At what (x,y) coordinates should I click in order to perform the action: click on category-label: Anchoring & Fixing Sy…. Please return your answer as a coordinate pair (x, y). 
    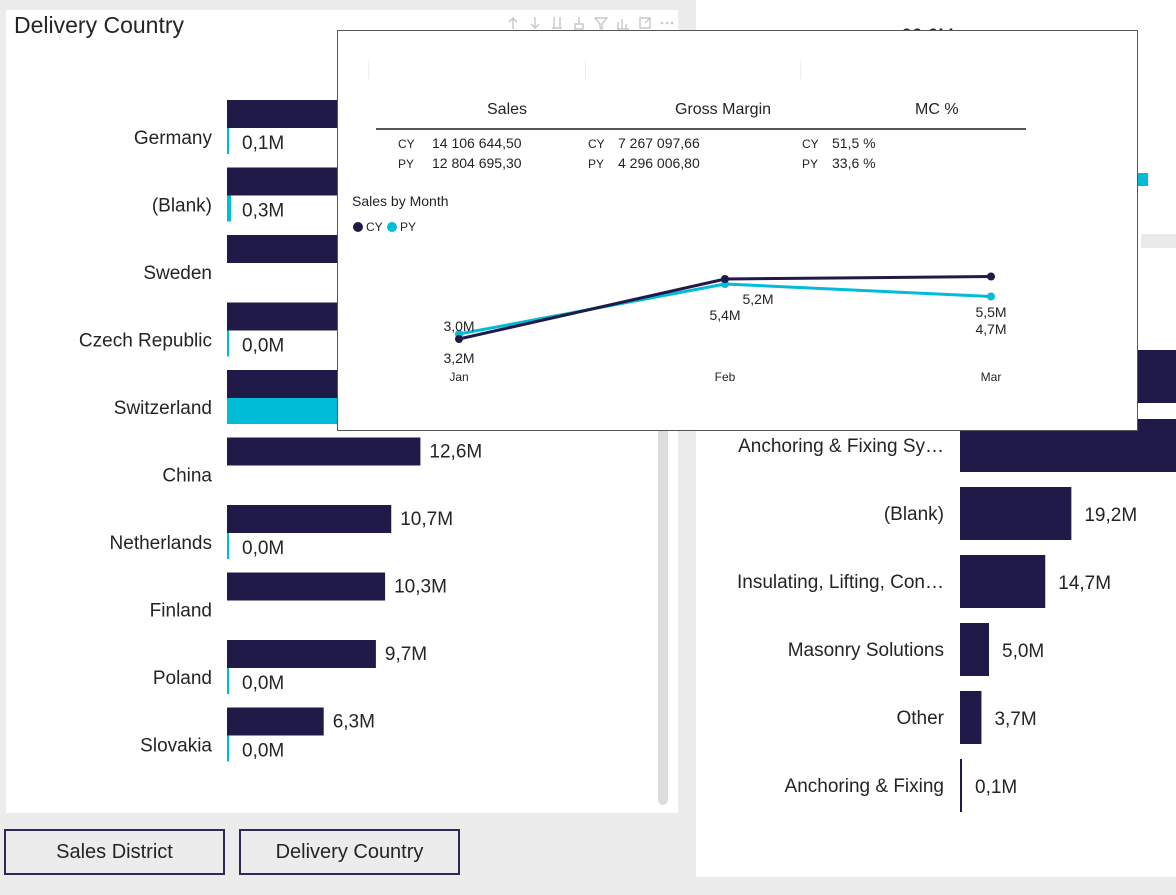
    Looking at the image, I should click on (841, 446).